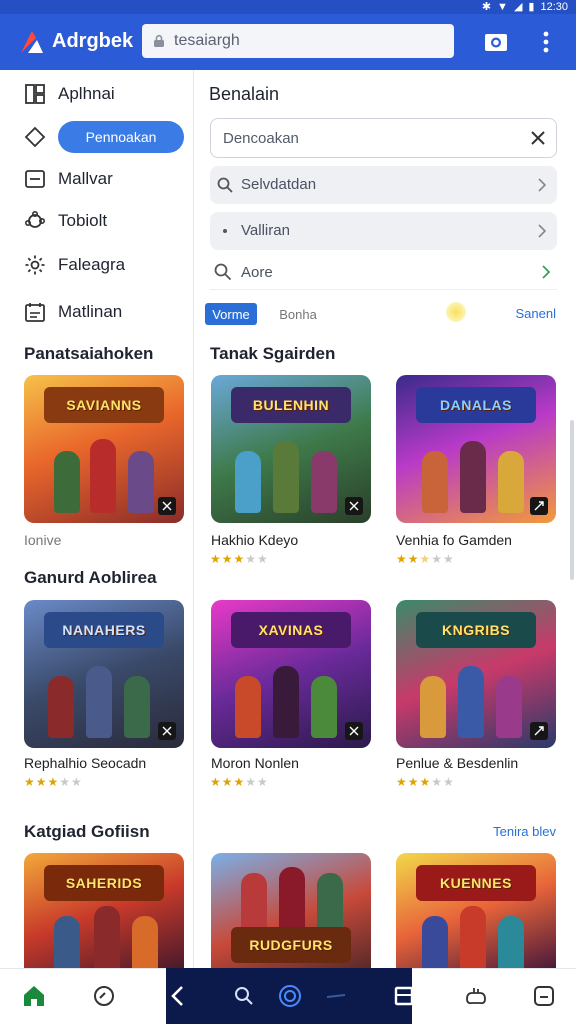 Image resolution: width=576 pixels, height=1024 pixels. Describe the element at coordinates (35, 179) in the screenshot. I see `mail-icon` at that location.